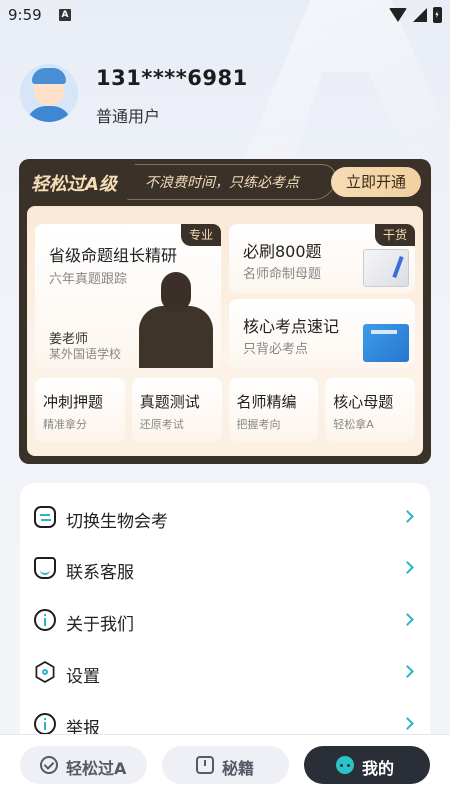 Image resolution: width=450 pixels, height=800 pixels. Describe the element at coordinates (282, 251) in the screenshot. I see `side-card-title: 必刷800题` at that location.